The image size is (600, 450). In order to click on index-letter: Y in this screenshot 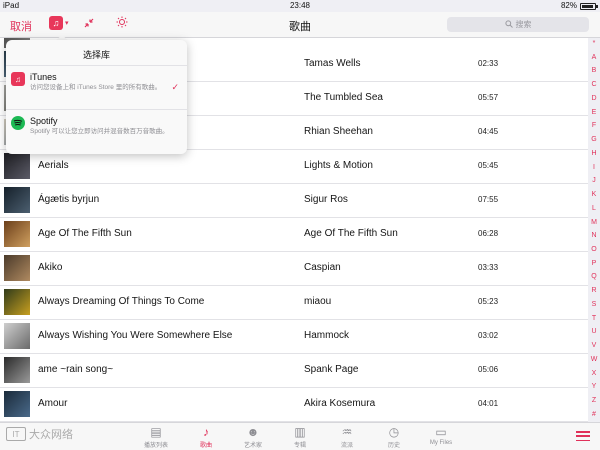, I will do `click(594, 386)`.